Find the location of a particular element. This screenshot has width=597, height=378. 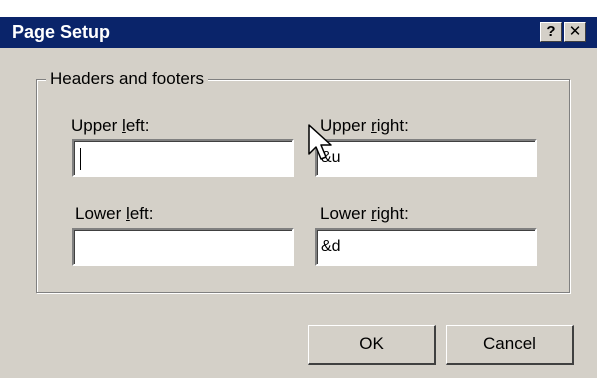

upper-left-input is located at coordinates (183, 158).